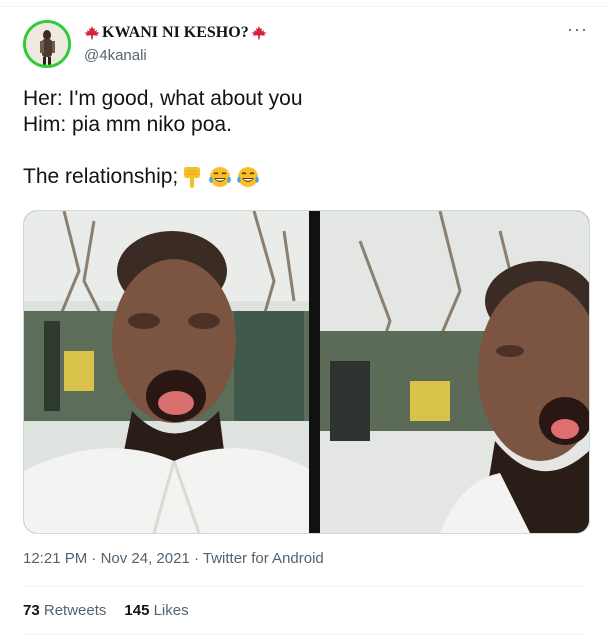 The width and height of the screenshot is (610, 640). I want to click on tweet-time: 12:21 PM, so click(55, 558).